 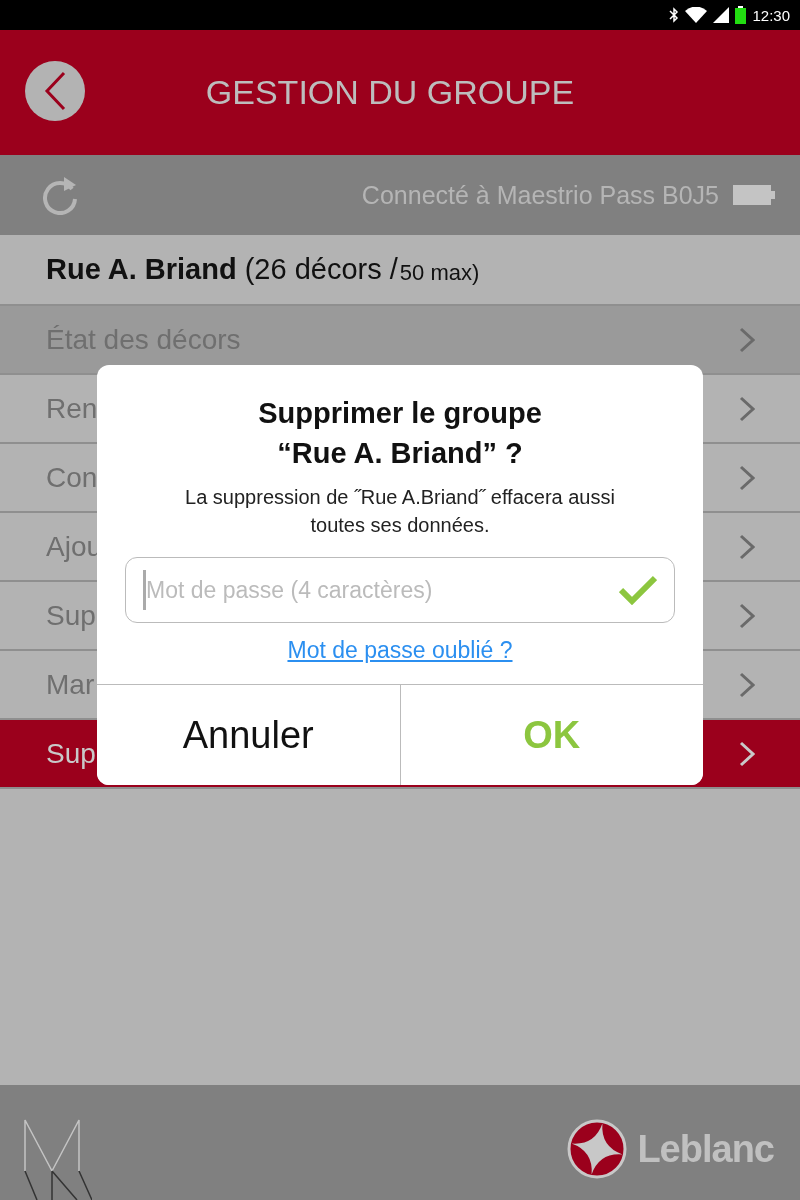 I want to click on forgot-password-link: Mot de passe oublié ?, so click(x=400, y=650).